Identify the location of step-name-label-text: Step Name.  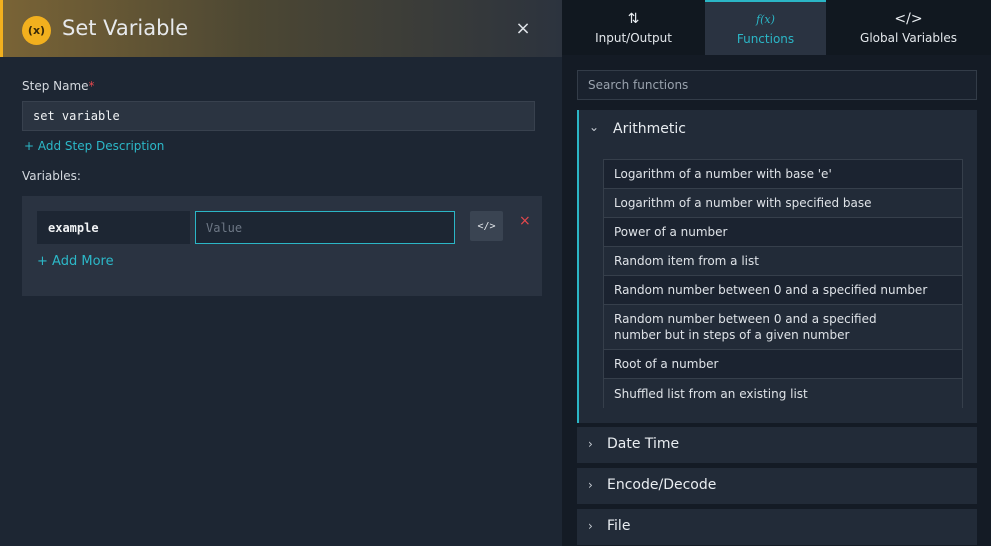
(55, 86).